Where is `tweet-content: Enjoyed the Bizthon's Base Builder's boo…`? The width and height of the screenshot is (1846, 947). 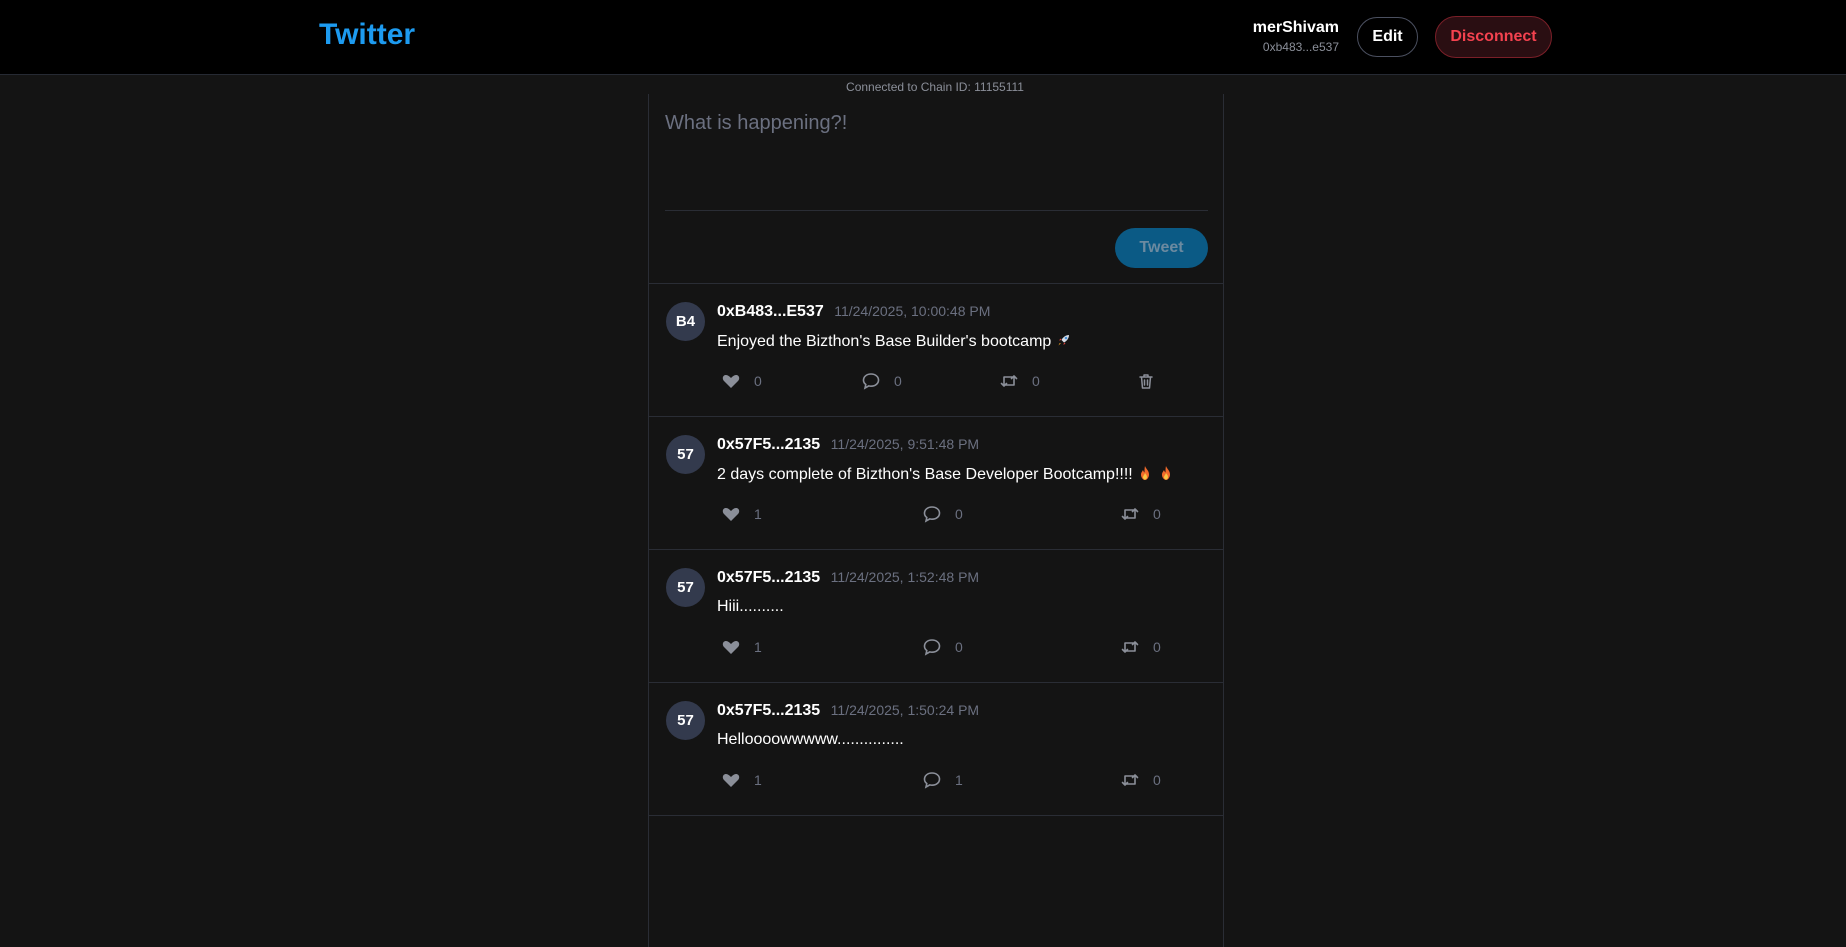 tweet-content: Enjoyed the Bizthon's Base Builder's boo… is located at coordinates (894, 341).